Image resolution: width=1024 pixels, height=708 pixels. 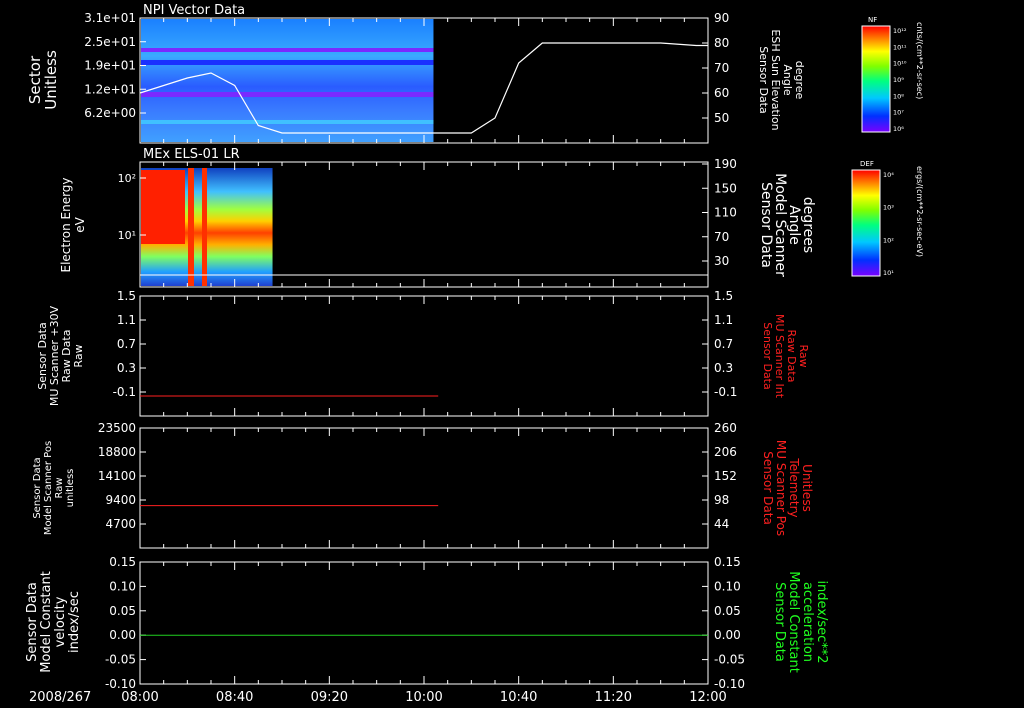 What do you see at coordinates (723, 296) in the screenshot?
I see `right-tick-label: 1.5` at bounding box center [723, 296].